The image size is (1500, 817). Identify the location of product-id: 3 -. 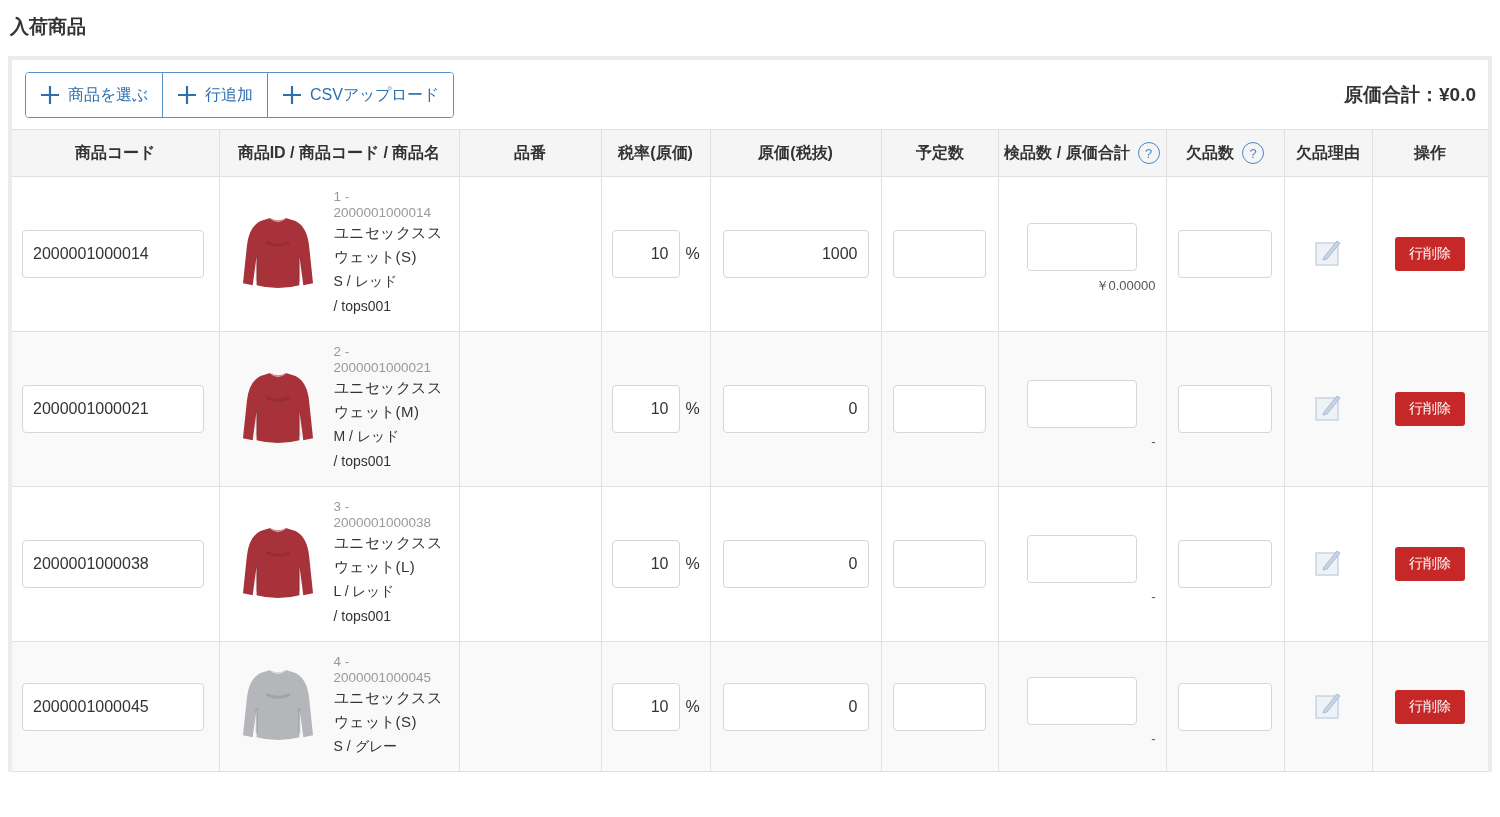
(342, 507).